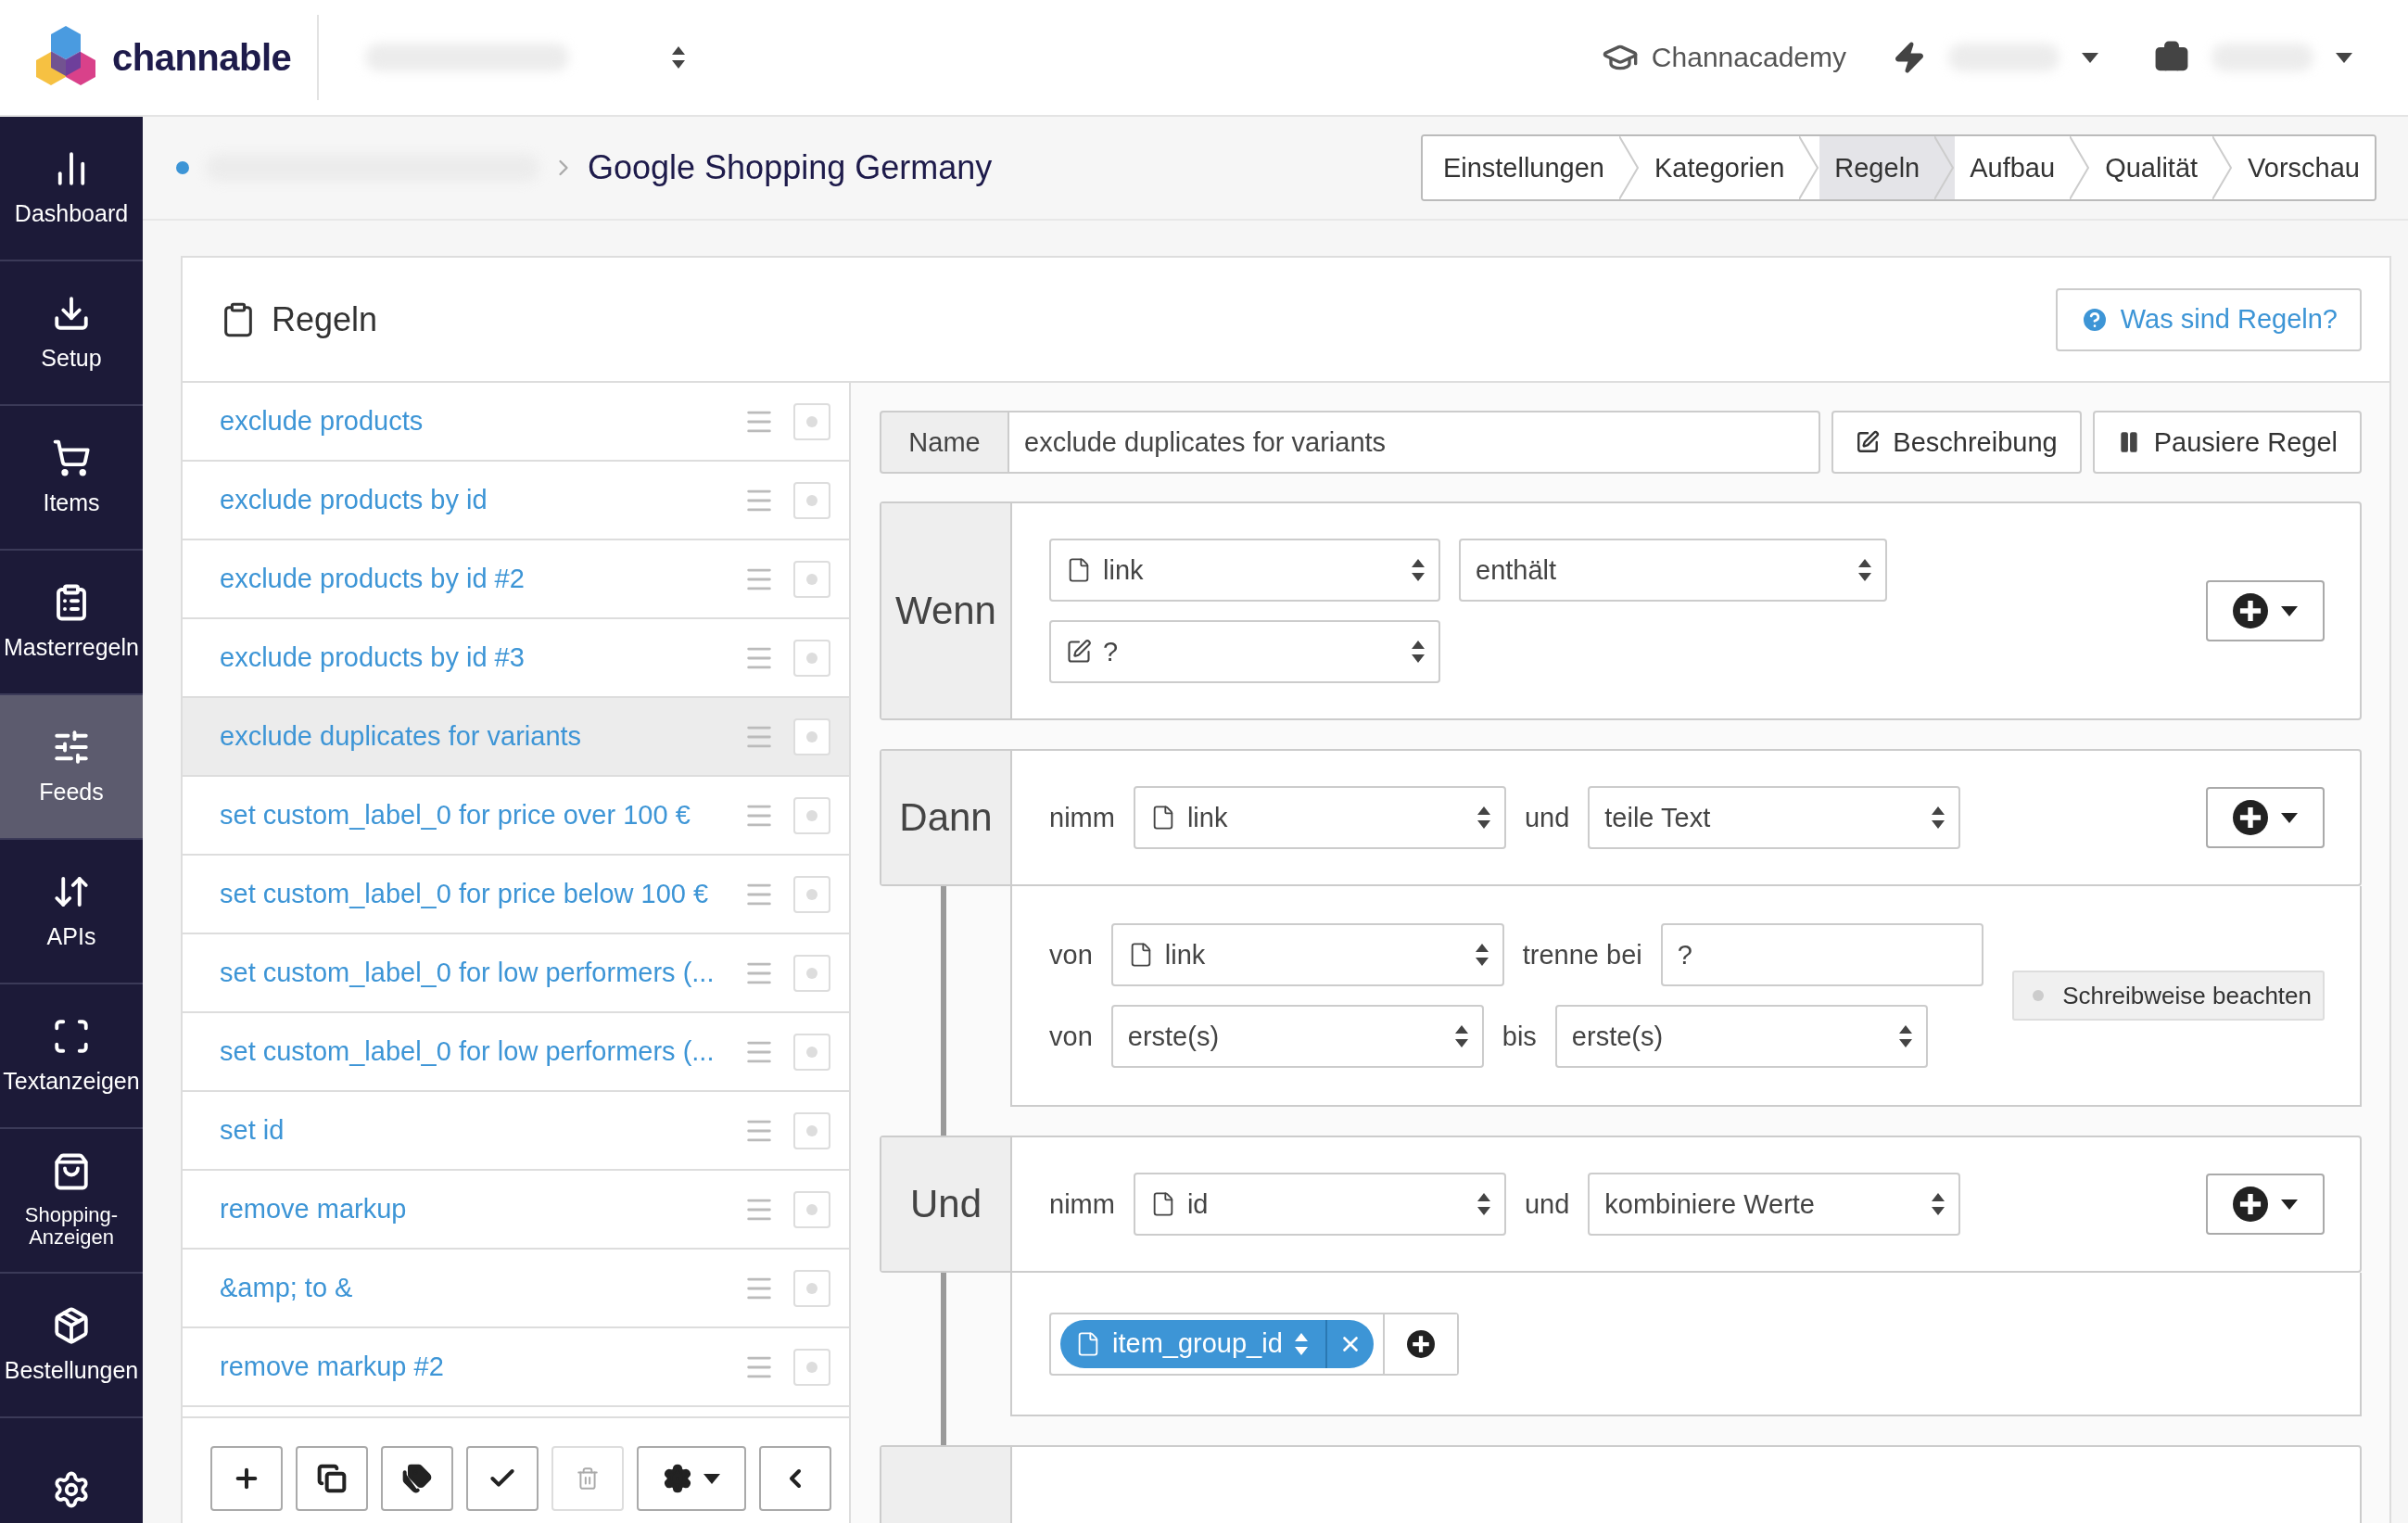 This screenshot has width=2408, height=1523. I want to click on step-separator-icon, so click(1945, 167).